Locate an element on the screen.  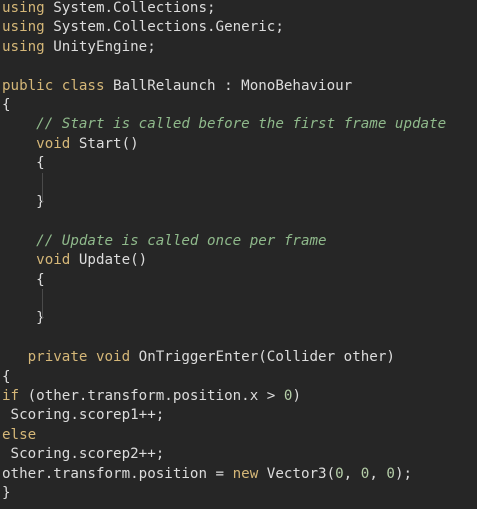
code-token: Start() is located at coordinates (104, 143).